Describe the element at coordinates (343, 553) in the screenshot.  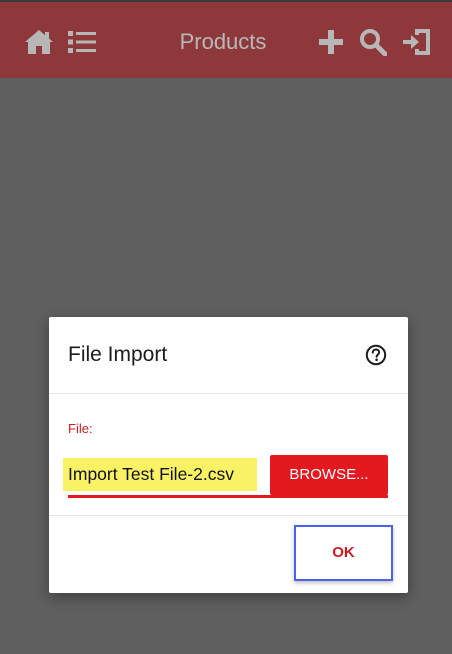
I see `ok-button: OK` at that location.